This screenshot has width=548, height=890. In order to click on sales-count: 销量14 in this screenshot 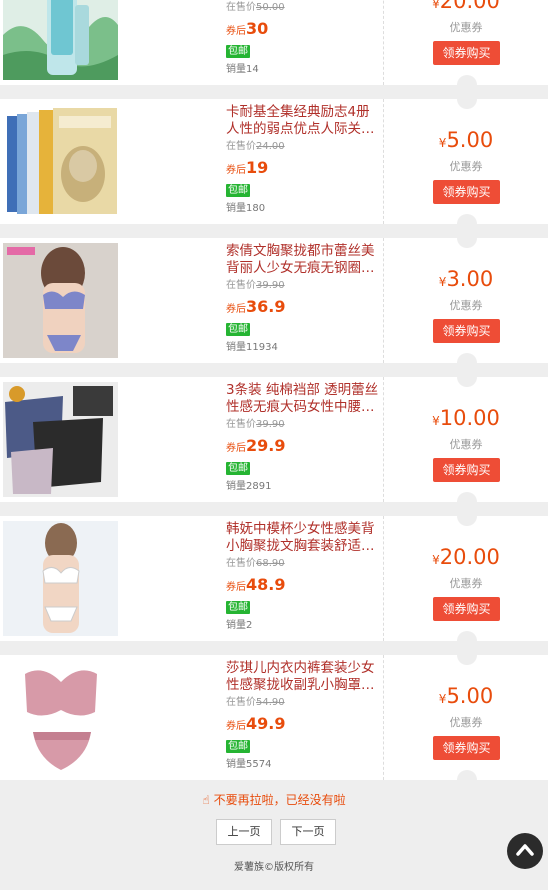, I will do `click(242, 69)`.